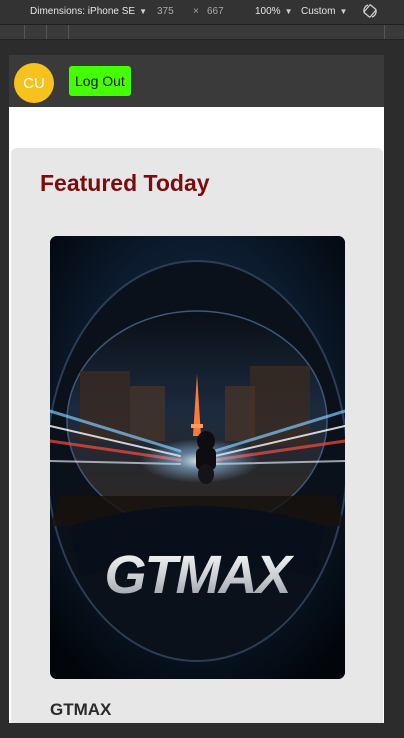  Describe the element at coordinates (196, 81) in the screenshot. I see `app-header: CU Log Out` at that location.